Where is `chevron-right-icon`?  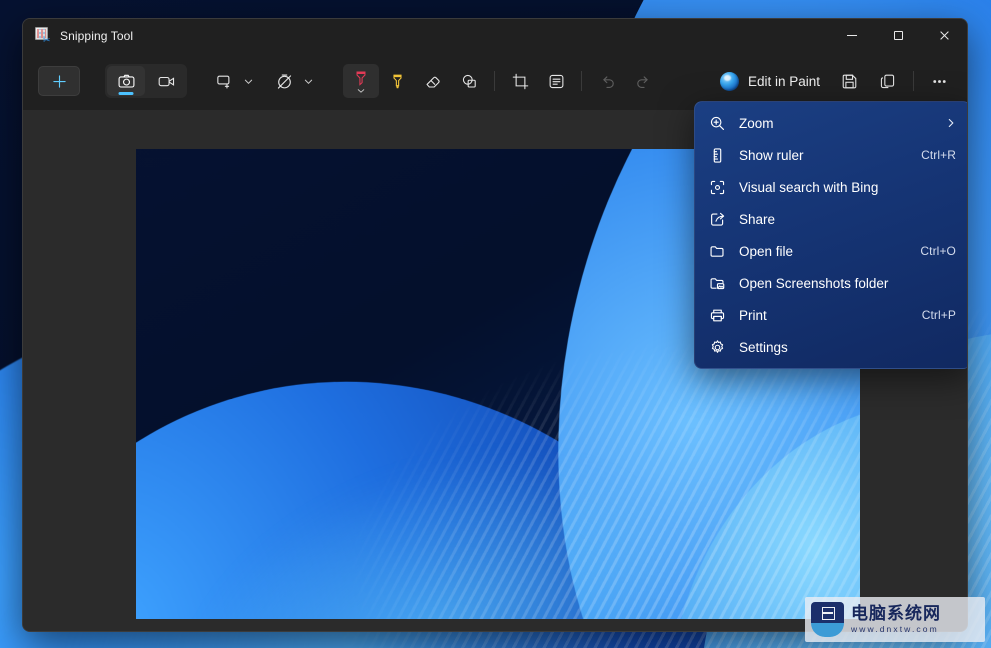
chevron-right-icon is located at coordinates (951, 123).